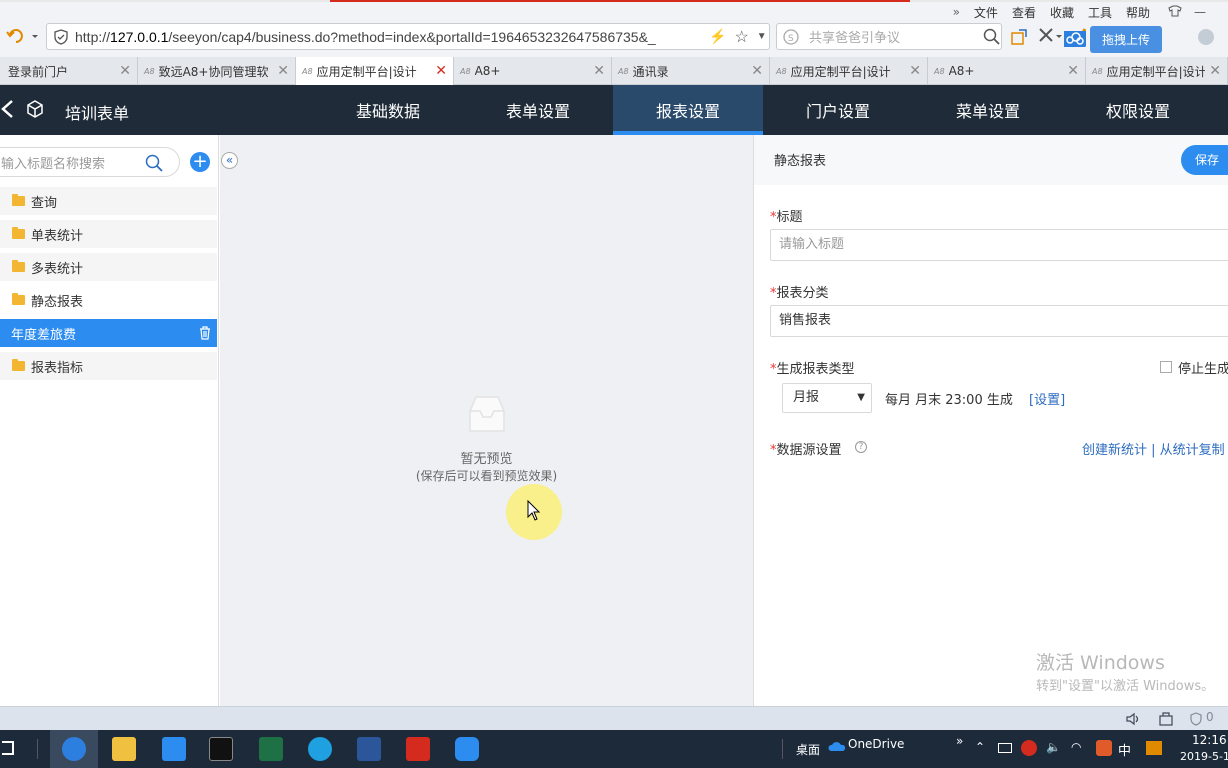 The height and width of the screenshot is (768, 1228). I want to click on tab-report-settings: 报表设置, so click(688, 110).